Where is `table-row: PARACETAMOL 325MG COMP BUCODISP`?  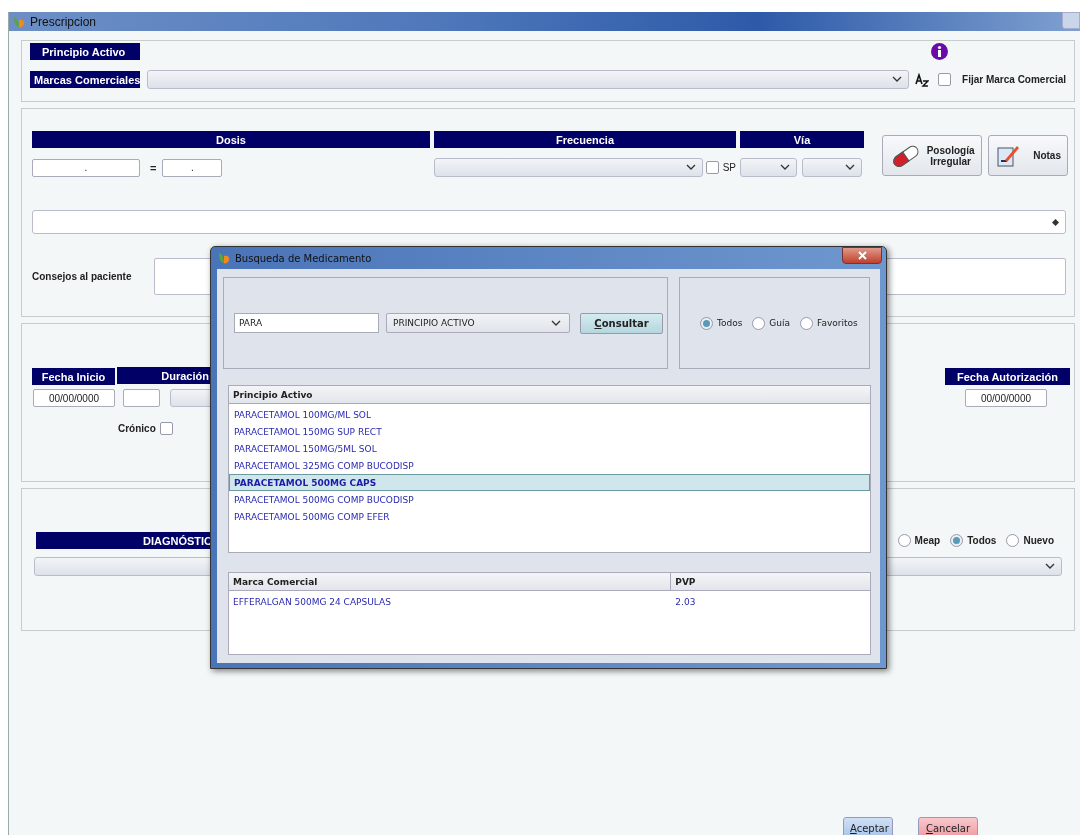
table-row: PARACETAMOL 325MG COMP BUCODISP is located at coordinates (549, 465).